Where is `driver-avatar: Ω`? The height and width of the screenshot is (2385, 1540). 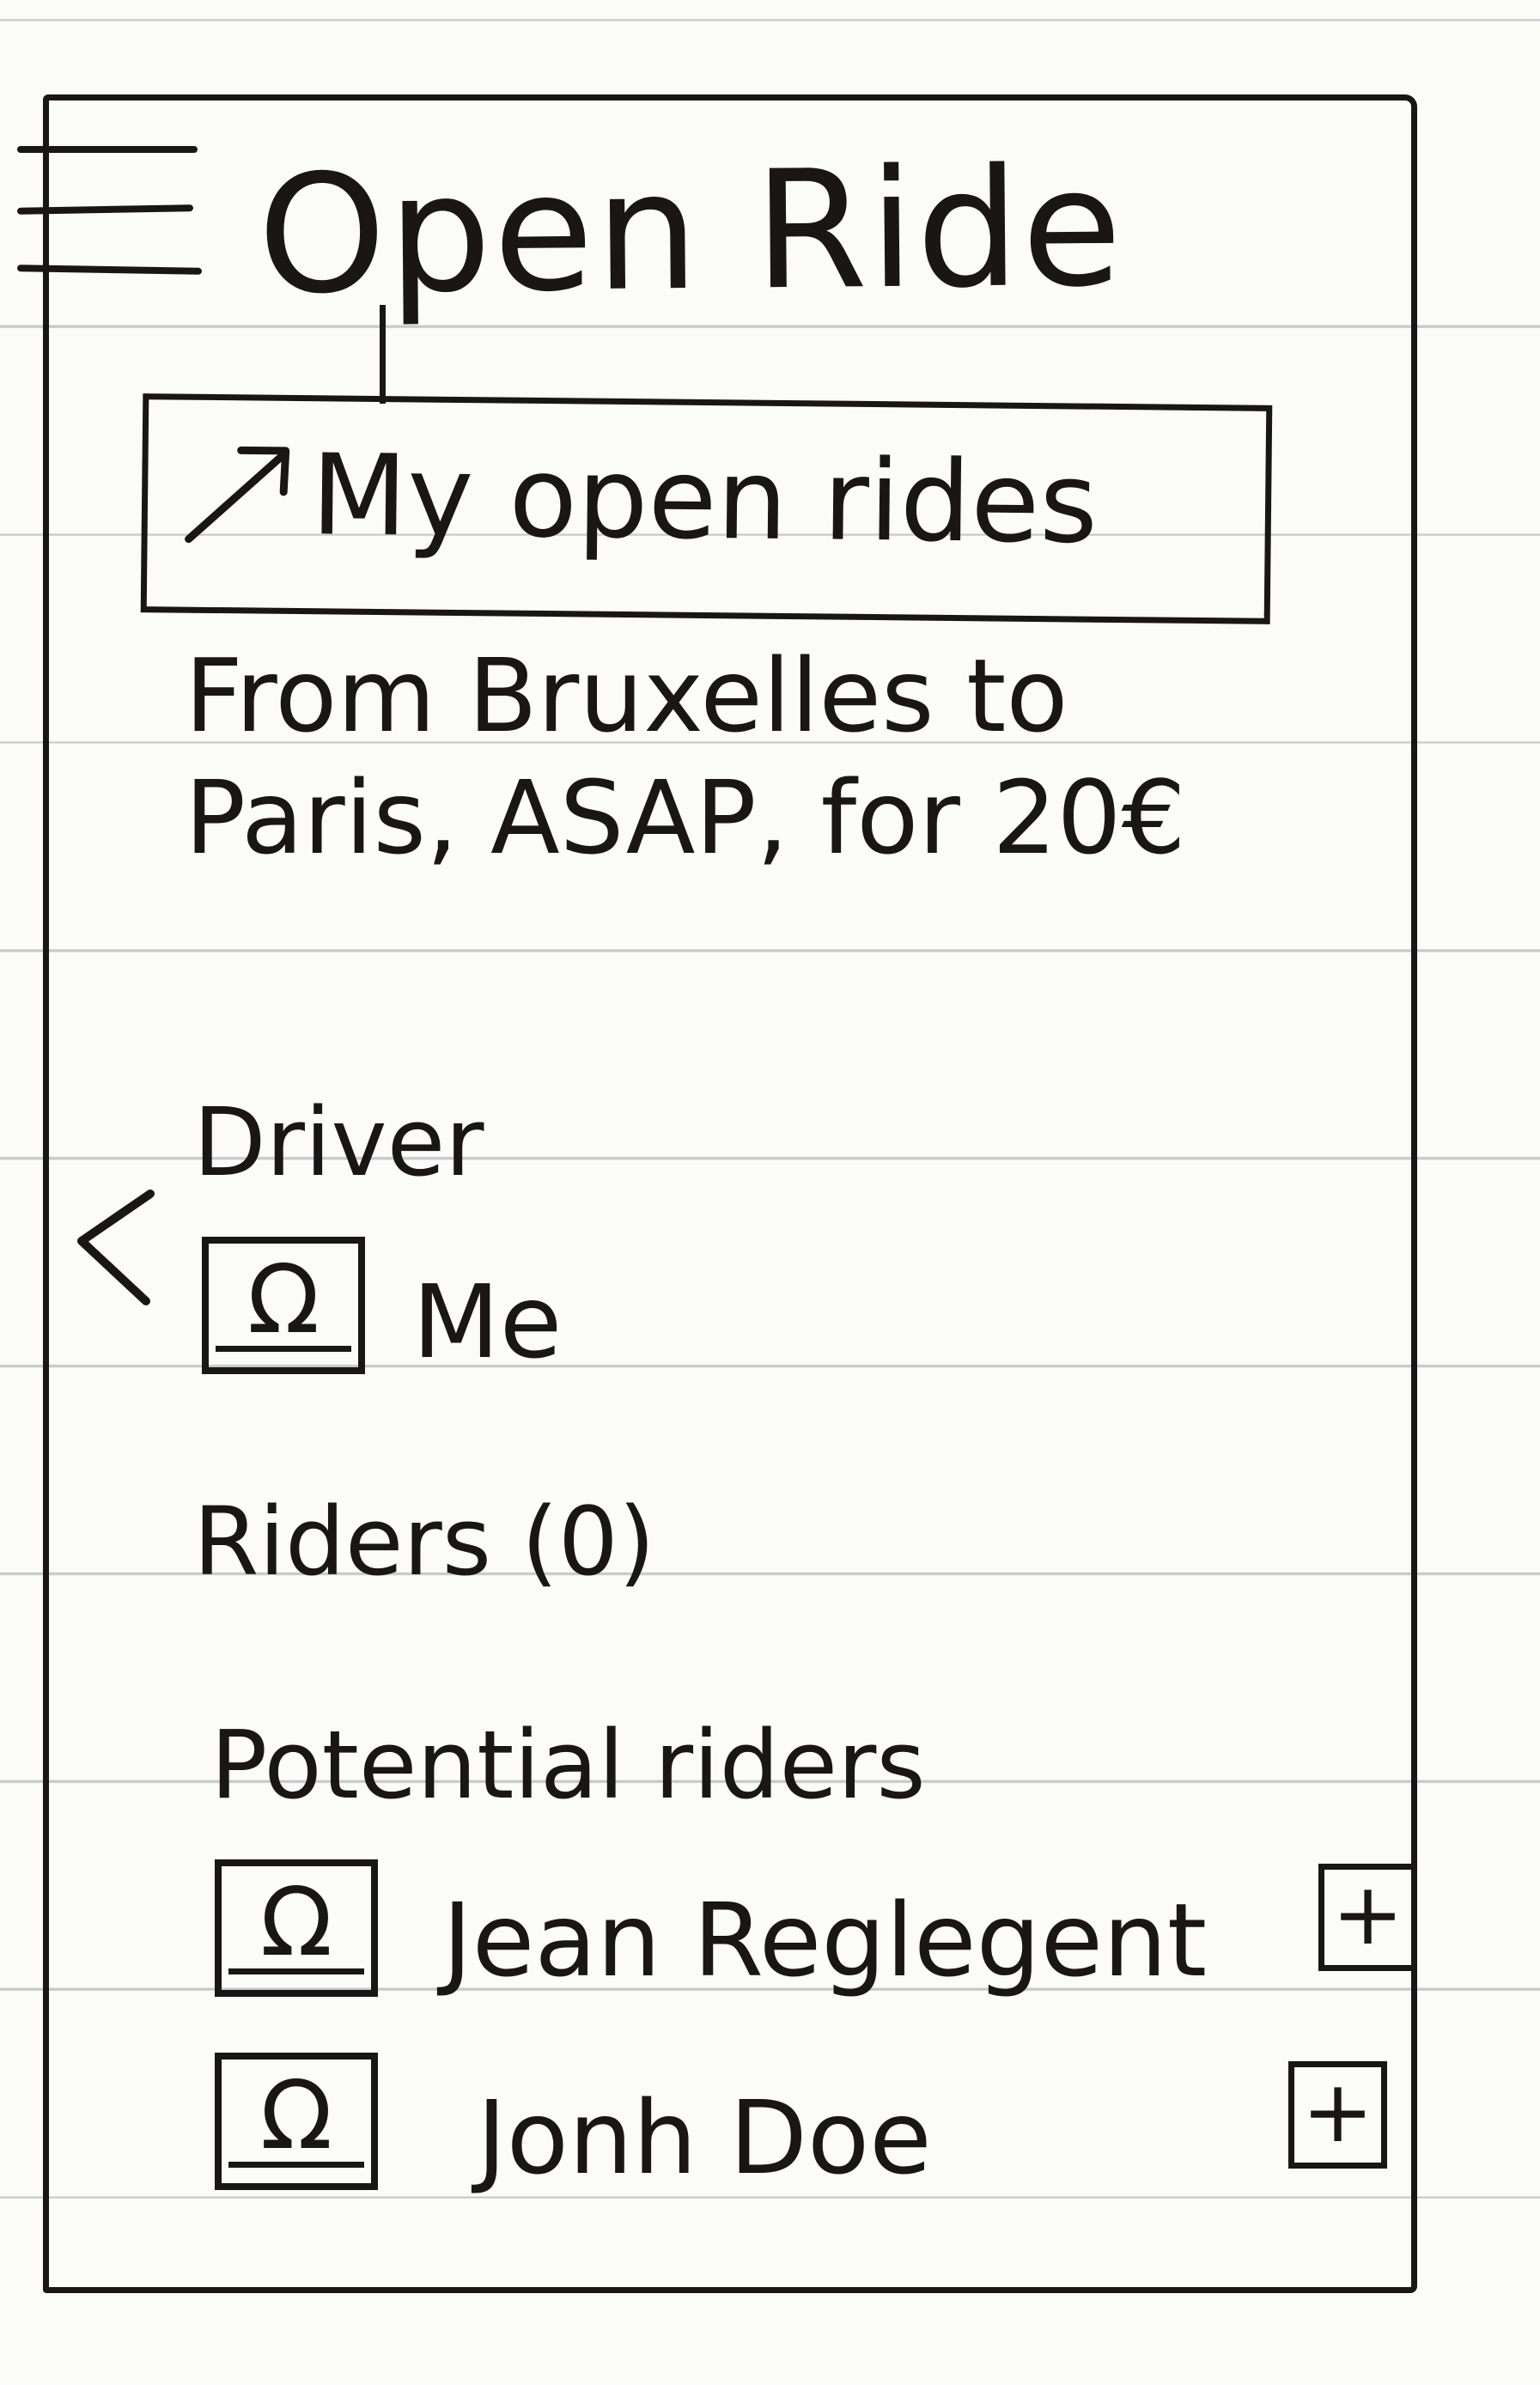 driver-avatar: Ω is located at coordinates (284, 1305).